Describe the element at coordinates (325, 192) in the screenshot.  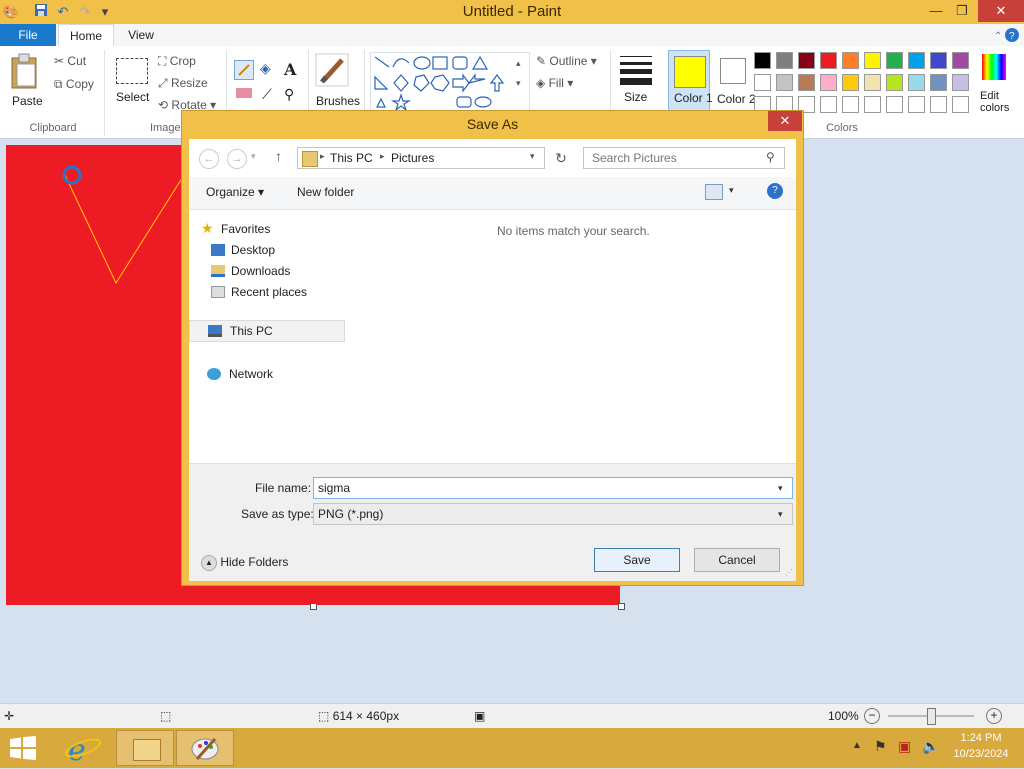
I see `new-folder-button: New folder` at that location.